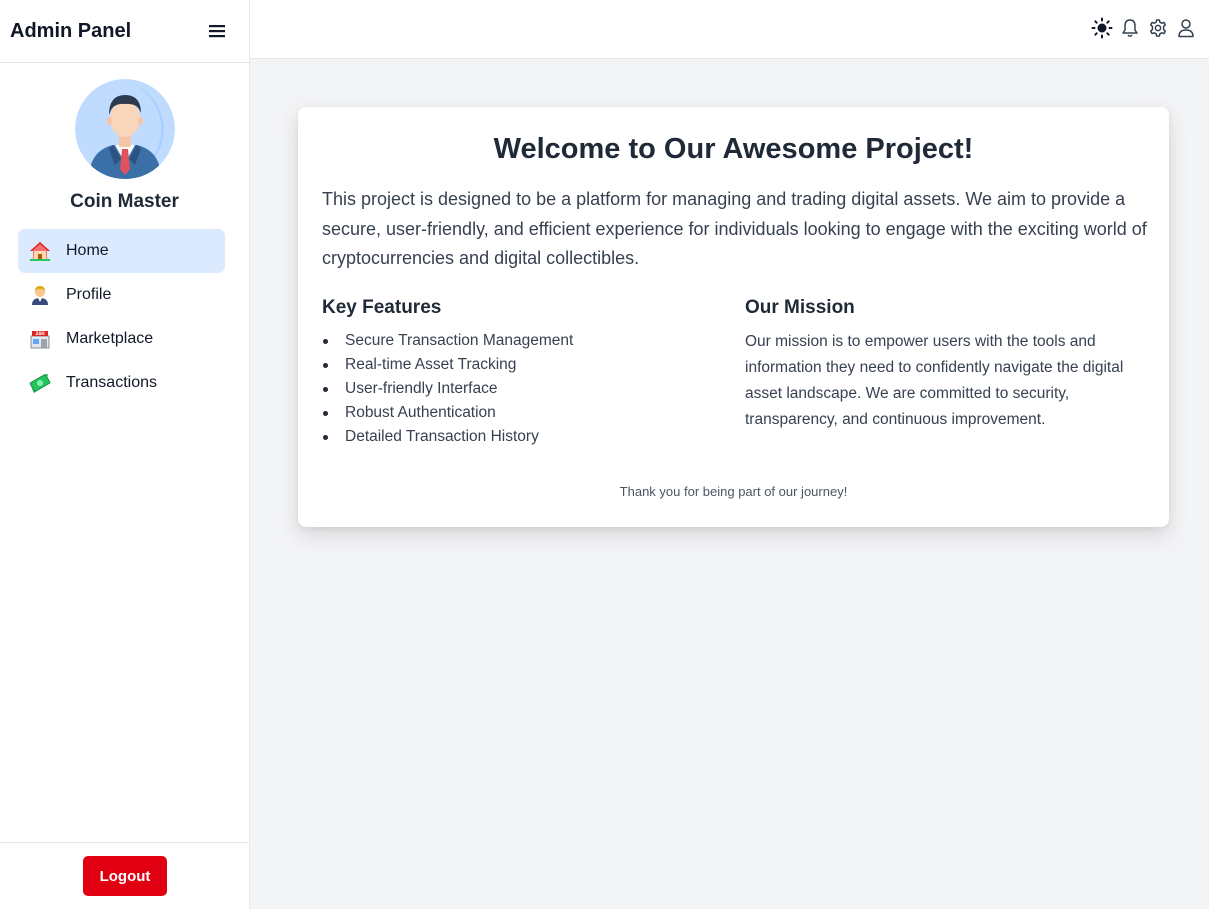 This screenshot has height=909, width=1209. Describe the element at coordinates (522, 437) in the screenshot. I see `list-item: Detailed Transaction History` at that location.